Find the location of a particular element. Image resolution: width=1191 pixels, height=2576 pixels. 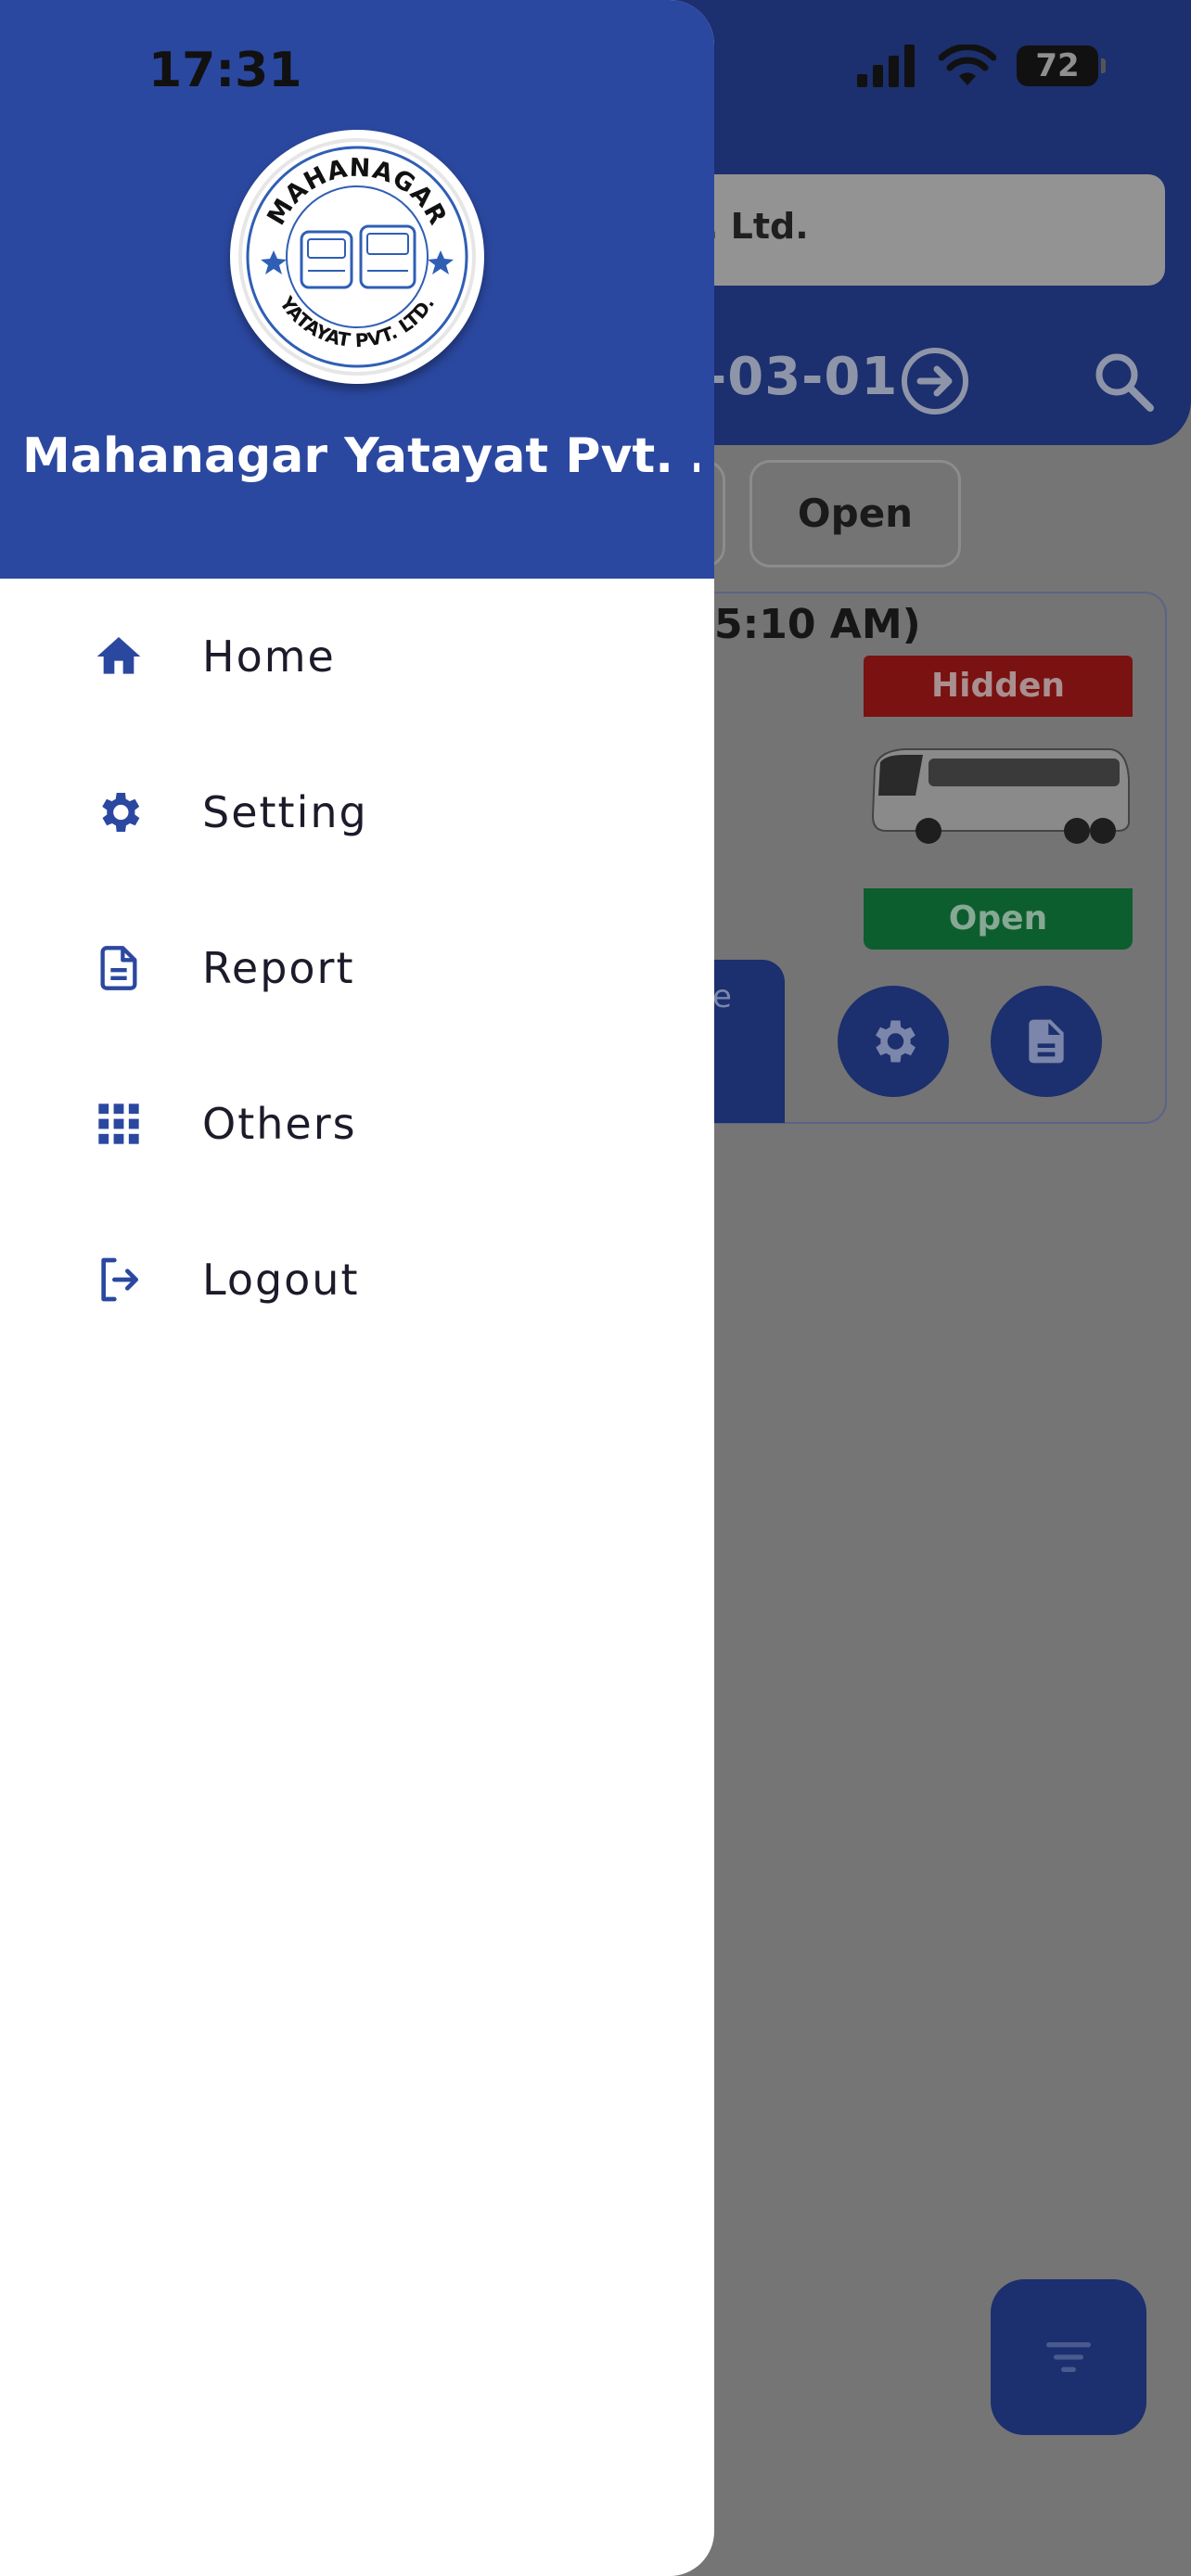

date-display: -03-01 is located at coordinates (801, 377).